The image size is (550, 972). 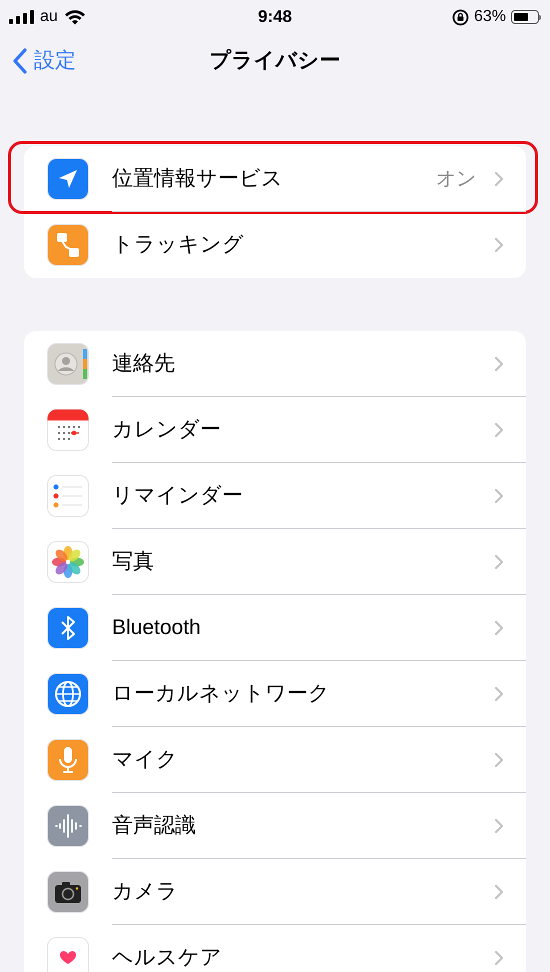 What do you see at coordinates (154, 826) in the screenshot?
I see `row-label: 音声認識` at bounding box center [154, 826].